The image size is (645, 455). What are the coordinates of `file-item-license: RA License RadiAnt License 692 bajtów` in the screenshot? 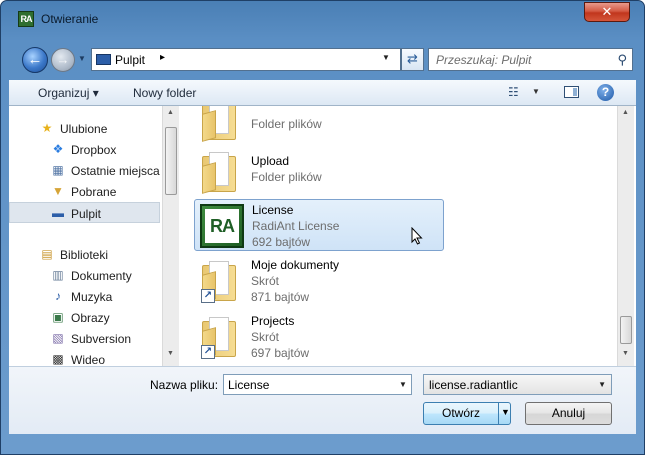 It's located at (319, 225).